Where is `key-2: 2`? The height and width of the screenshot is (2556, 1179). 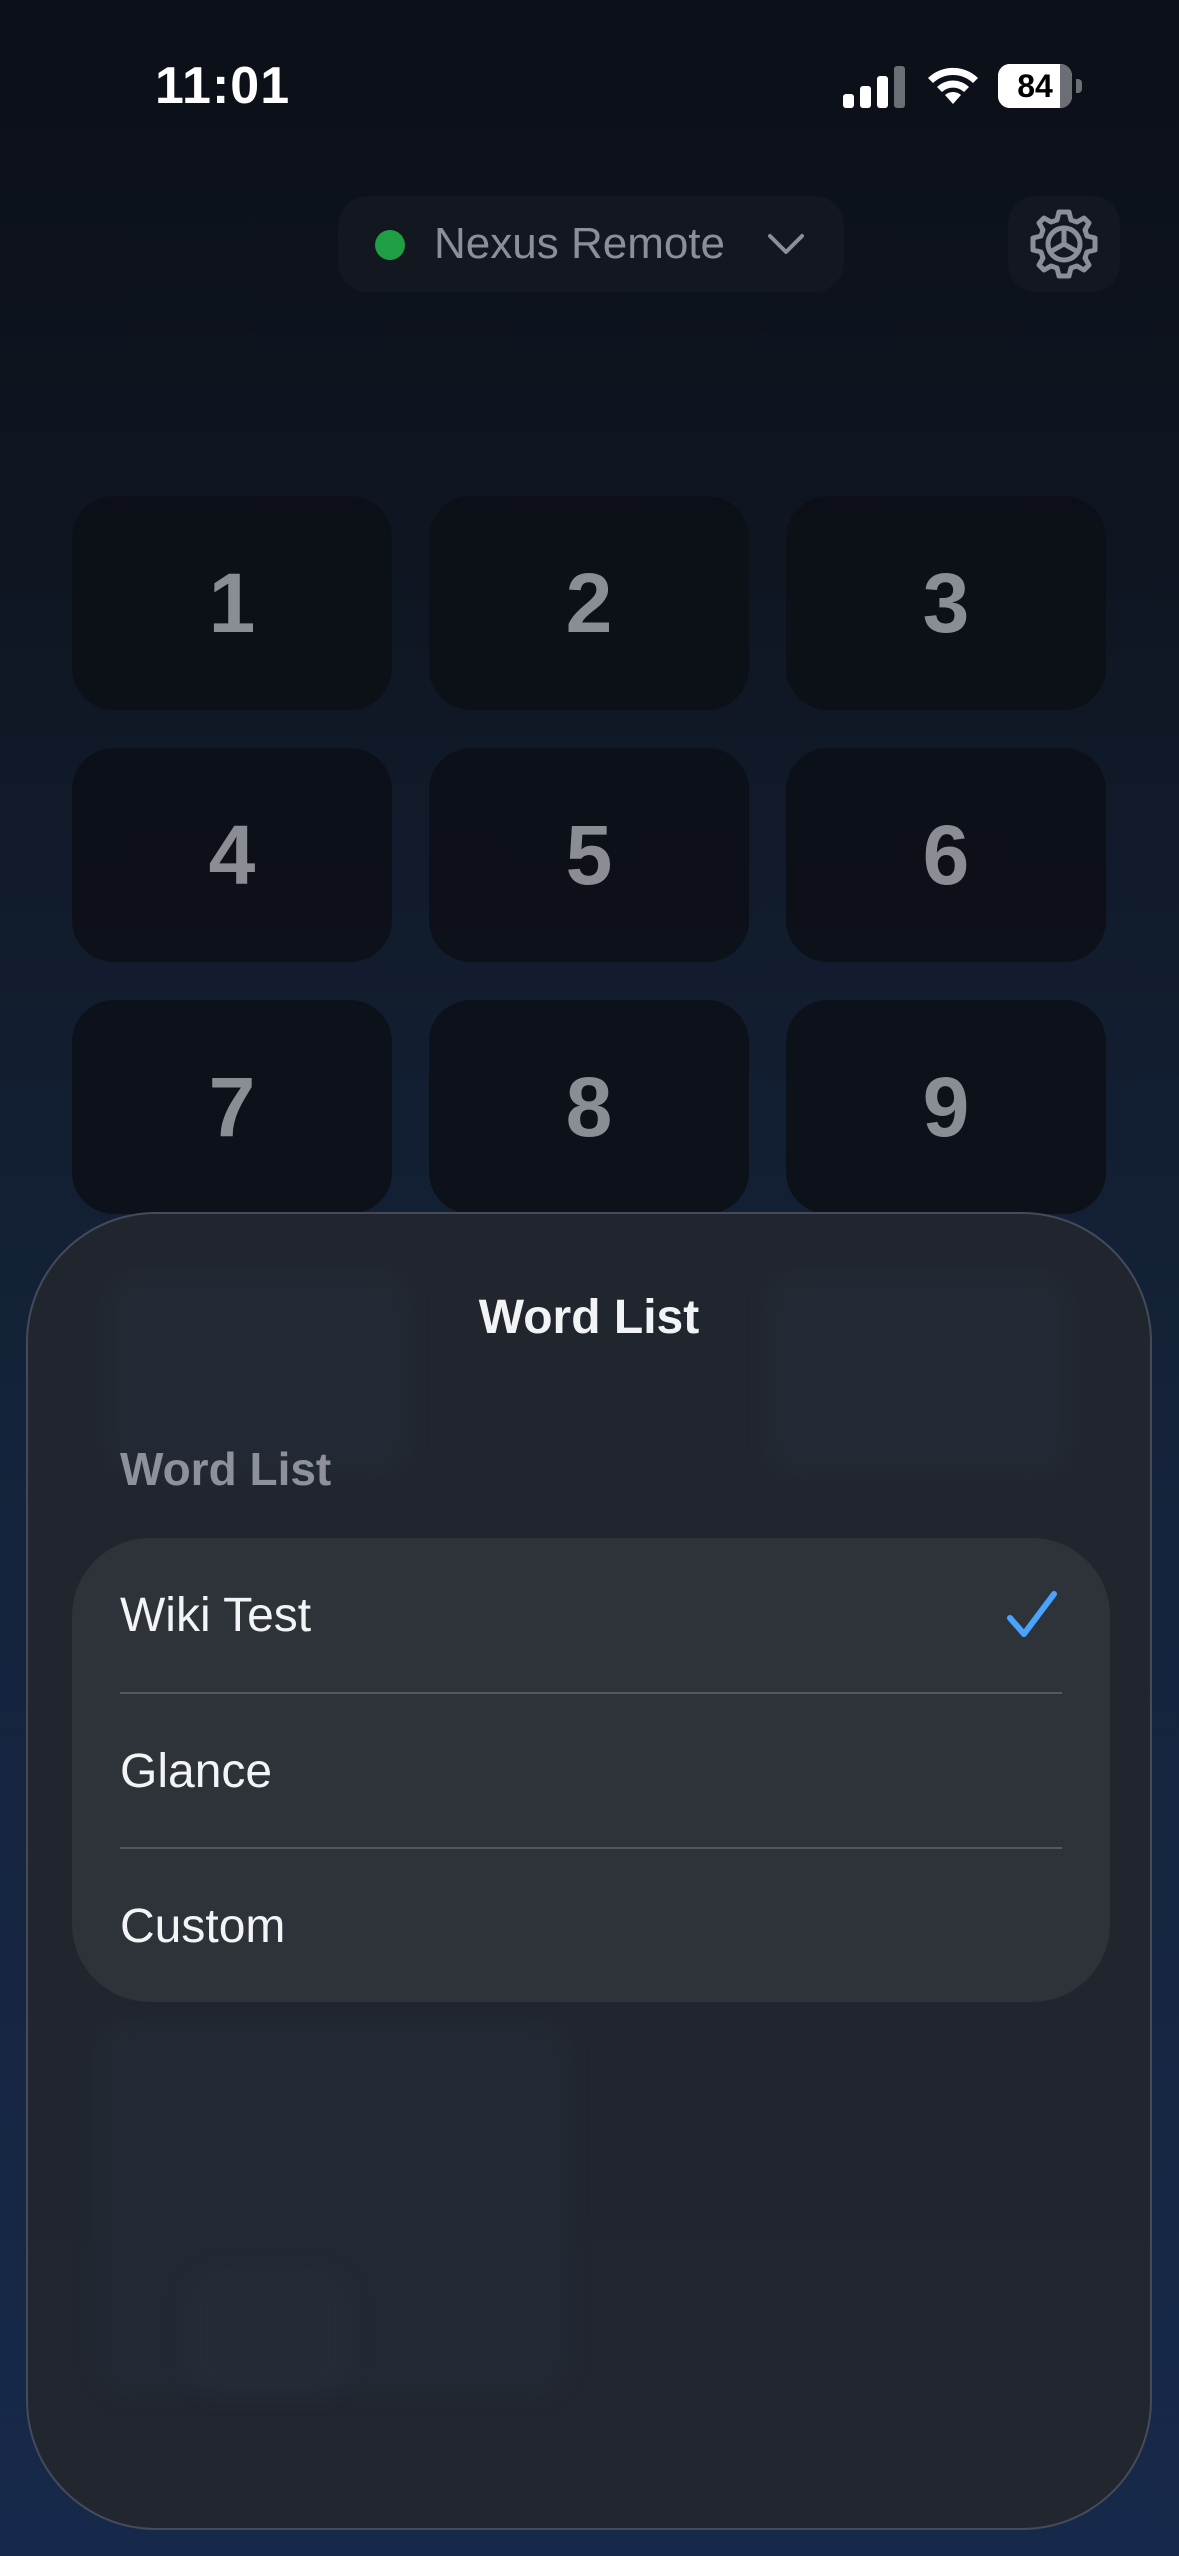
key-2: 2 is located at coordinates (589, 603).